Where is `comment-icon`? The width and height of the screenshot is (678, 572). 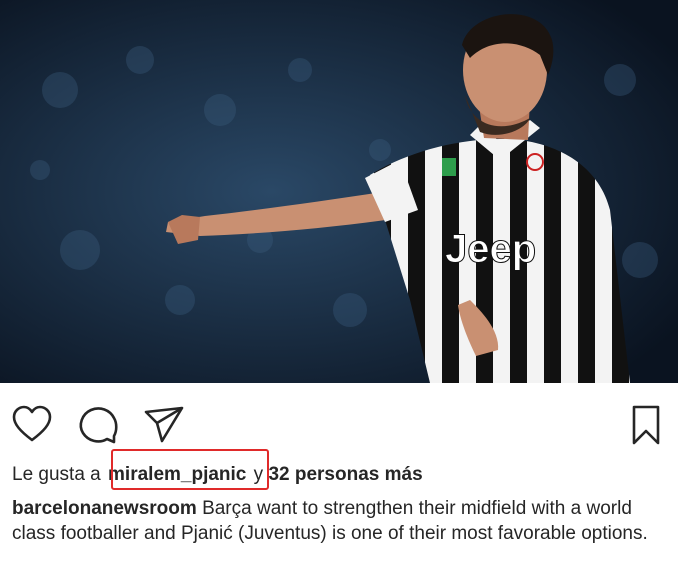
comment-icon is located at coordinates (98, 425).